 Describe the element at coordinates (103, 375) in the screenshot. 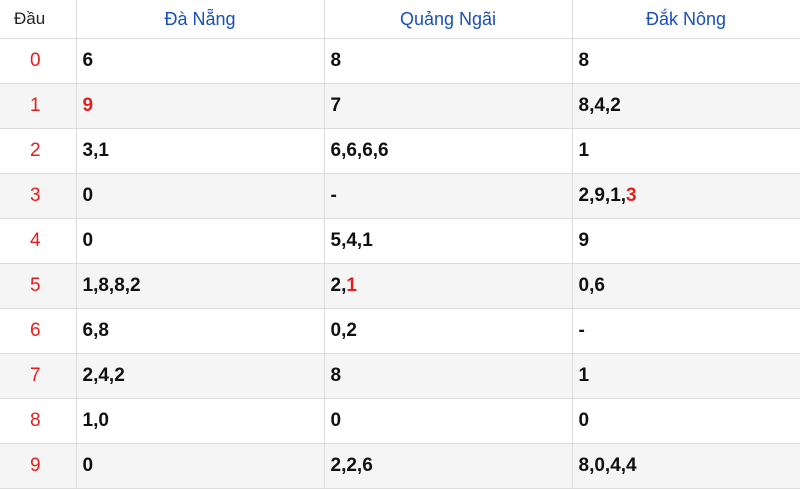

I see `loto-values: 2,4,2` at that location.